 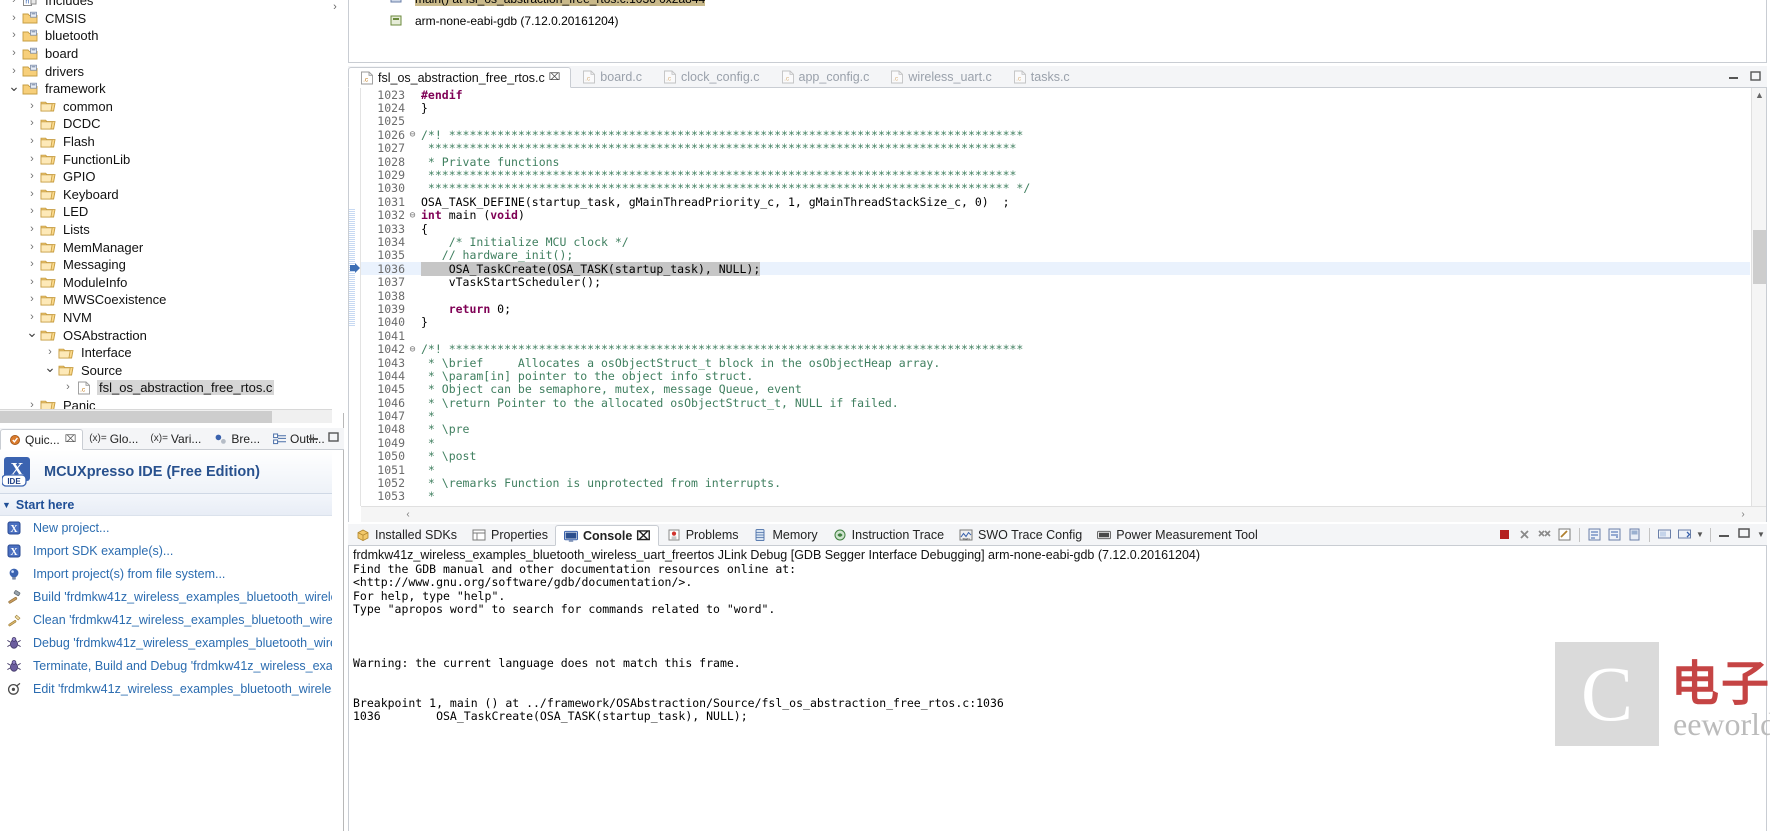 What do you see at coordinates (460, 77) in the screenshot?
I see `editor-tab-fsl_os_abstraction_free_rtos-c: .c fsl_os_abstraction_free_rtos.c ⌧` at bounding box center [460, 77].